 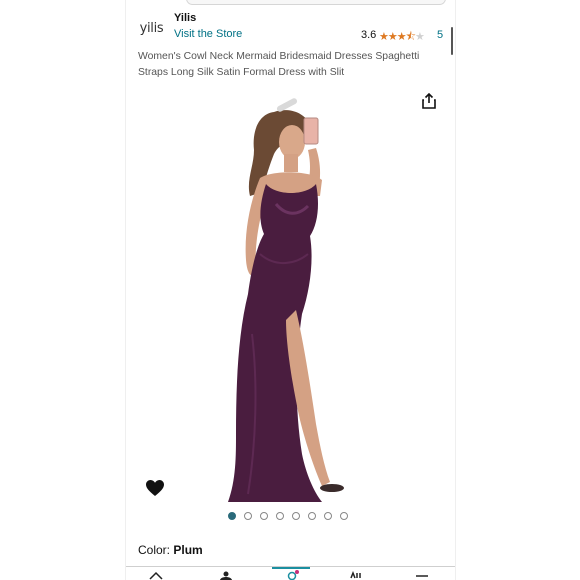 I want to click on search-bar-edge, so click(x=316, y=2).